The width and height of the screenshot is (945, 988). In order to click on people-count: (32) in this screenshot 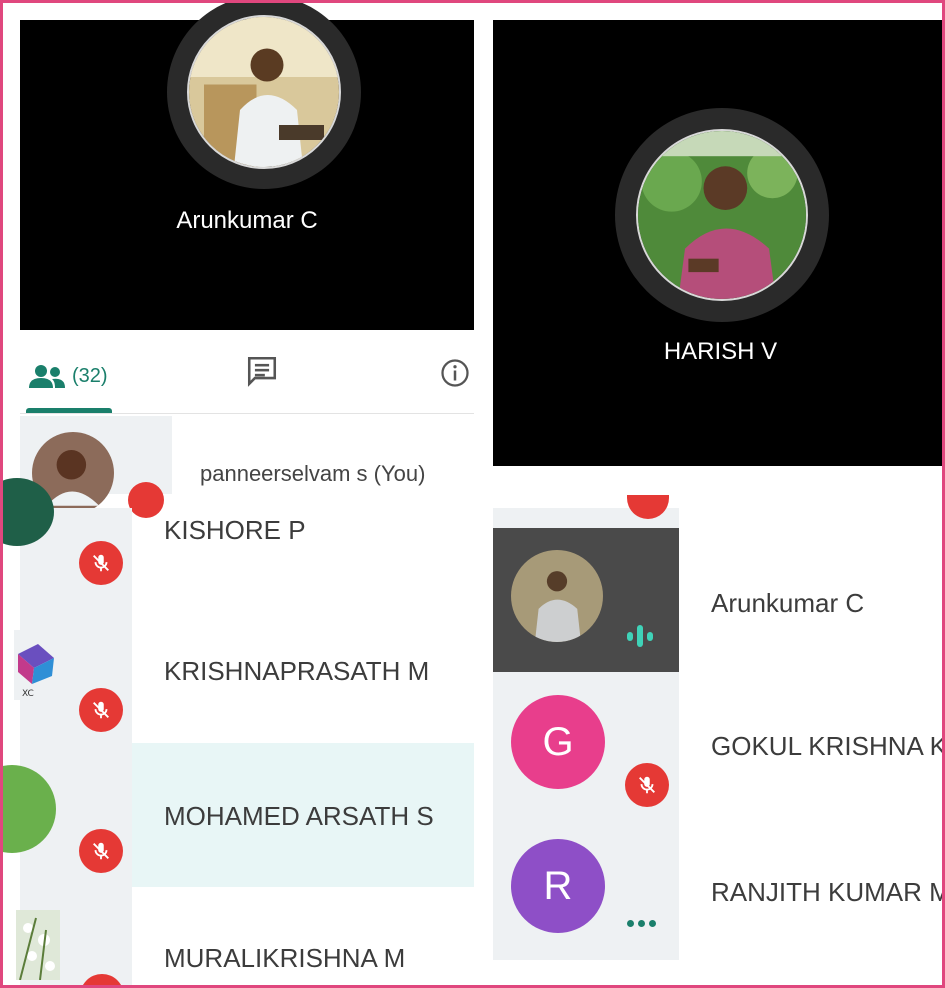, I will do `click(90, 375)`.